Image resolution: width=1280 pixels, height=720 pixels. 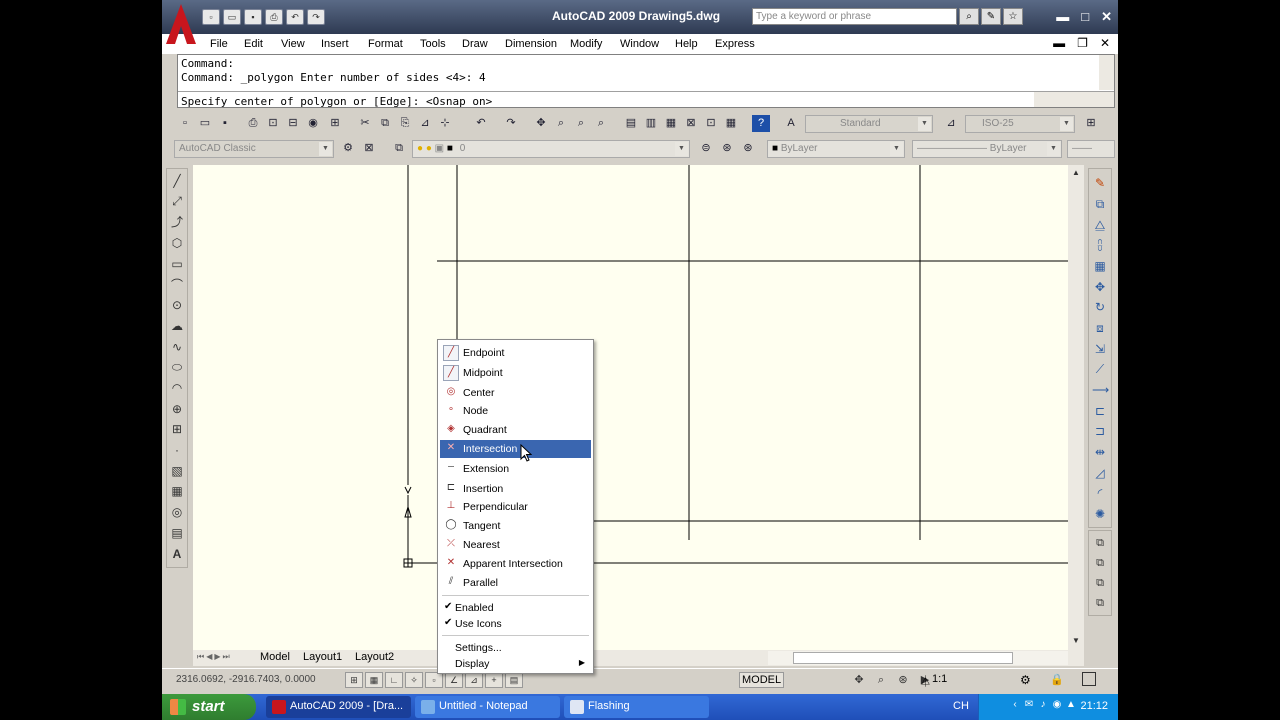 What do you see at coordinates (1100, 473) in the screenshot?
I see `chamfer-icon: ◿` at bounding box center [1100, 473].